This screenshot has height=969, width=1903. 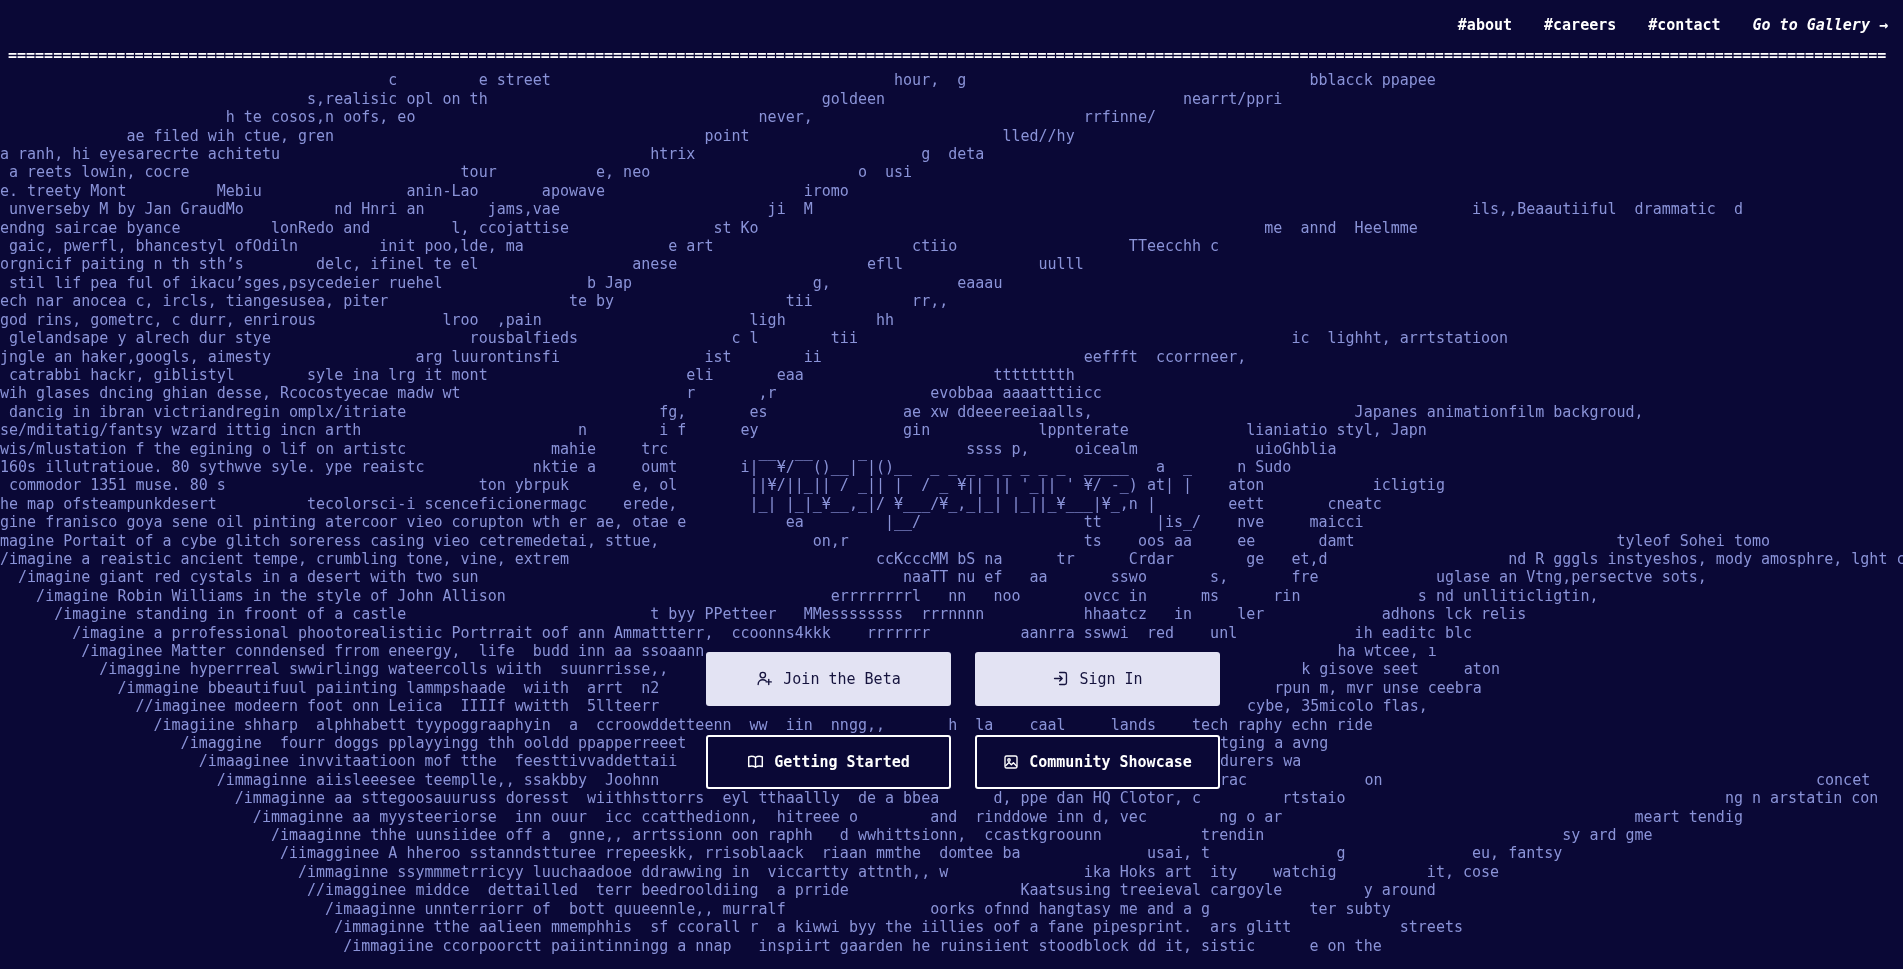 I want to click on prompt-text-line: glelandsape y alrech dur stye rousbalfieds c l tii ic lighht, arrtstatioon, so click(x=758, y=338).